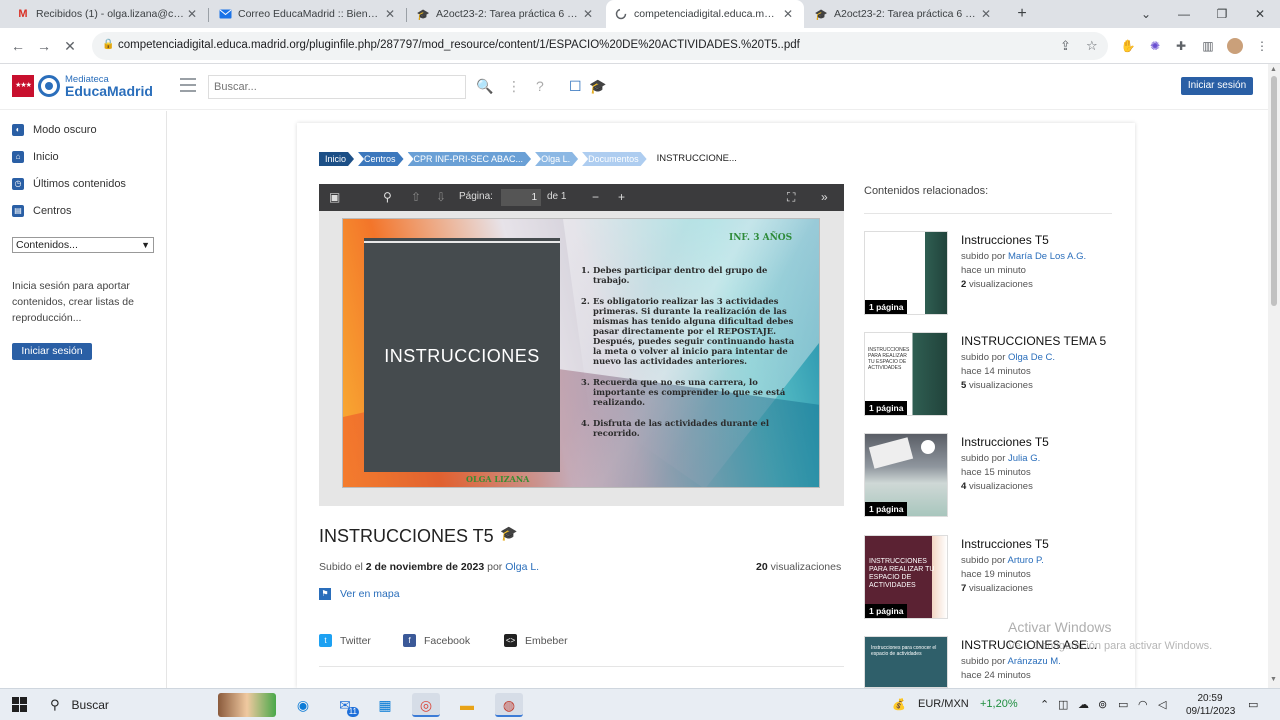 This screenshot has width=1280, height=720. I want to click on browser-menu-icon: ⋮, so click(1262, 46).